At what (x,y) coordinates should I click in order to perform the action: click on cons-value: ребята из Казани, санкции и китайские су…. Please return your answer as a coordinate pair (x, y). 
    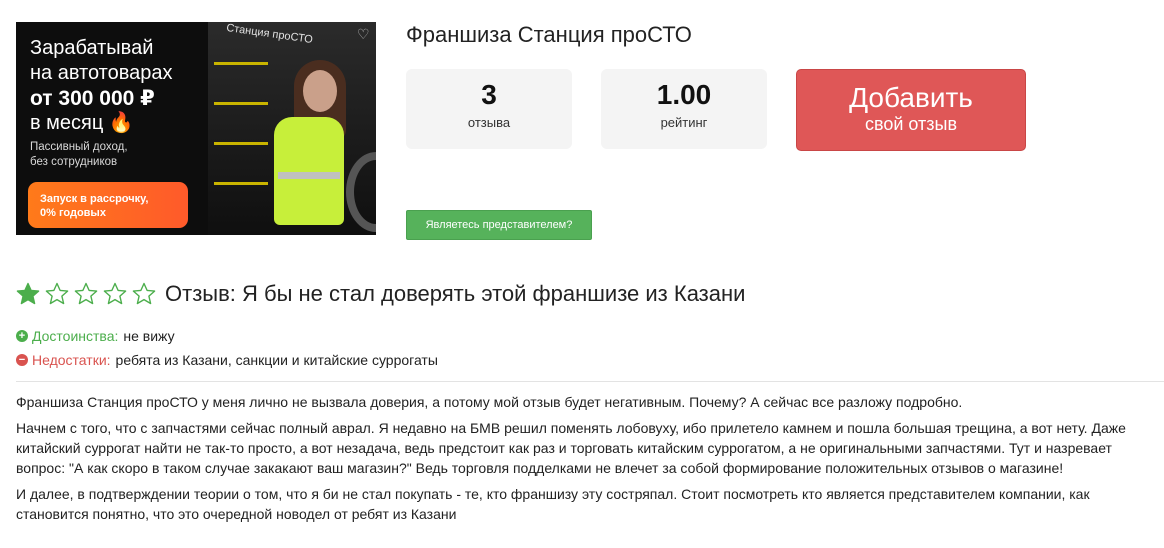
    Looking at the image, I should click on (276, 360).